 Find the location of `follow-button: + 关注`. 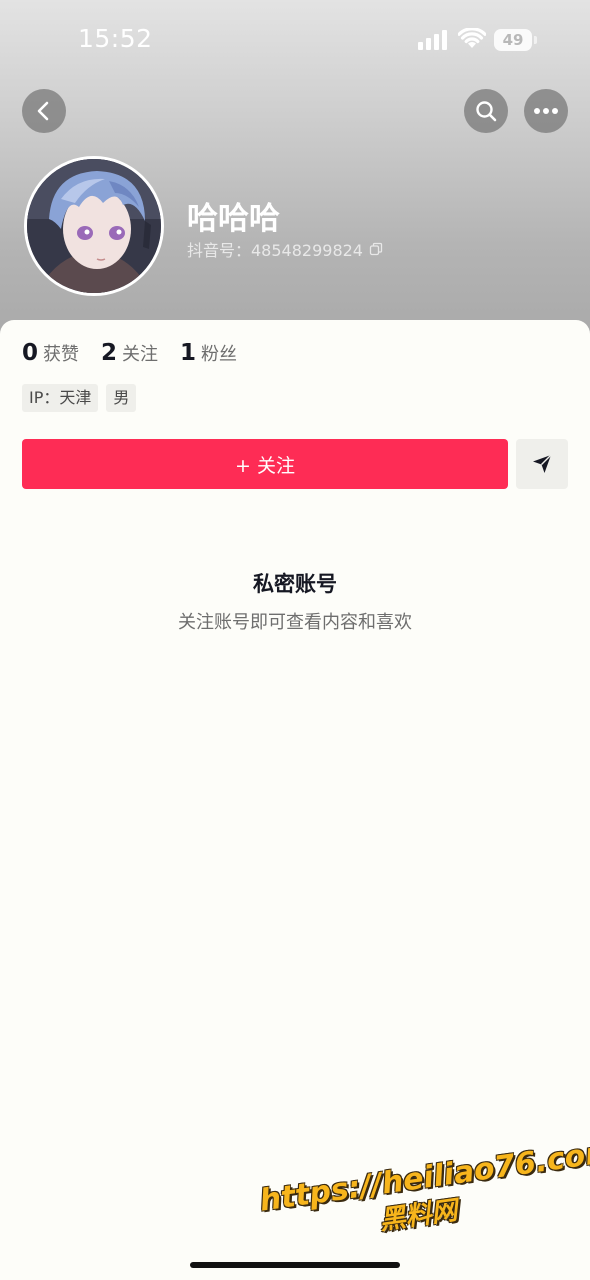

follow-button: + 关注 is located at coordinates (265, 464).